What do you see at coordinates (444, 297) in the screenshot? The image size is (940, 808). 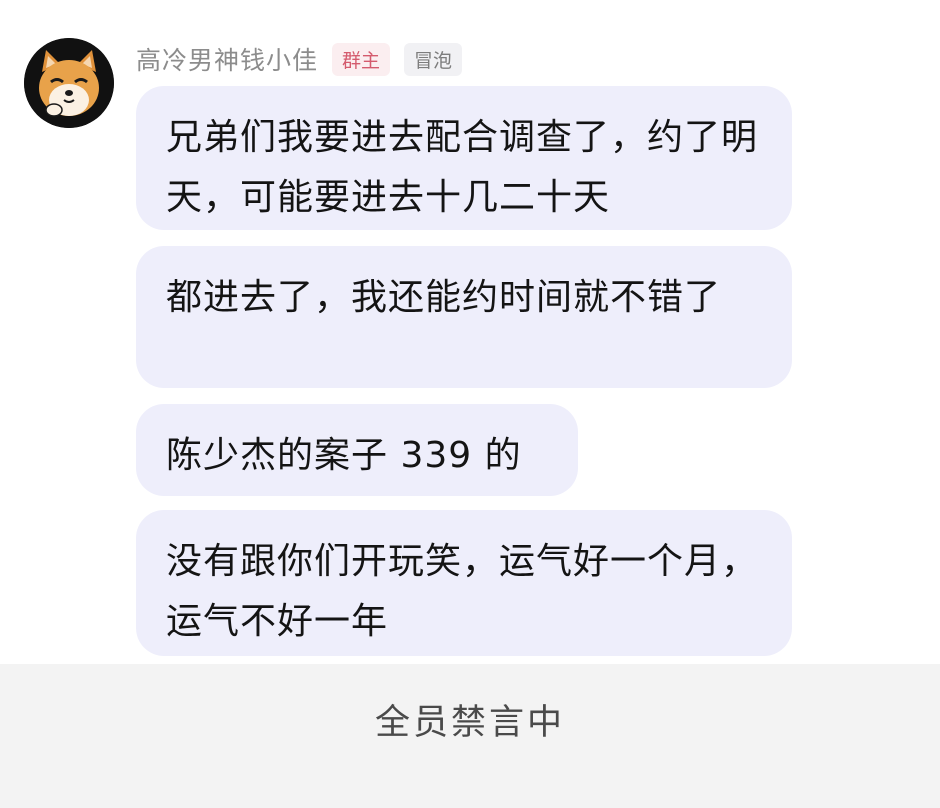 I see `message-text: 都进去了，我还能约时间就不错了` at bounding box center [444, 297].